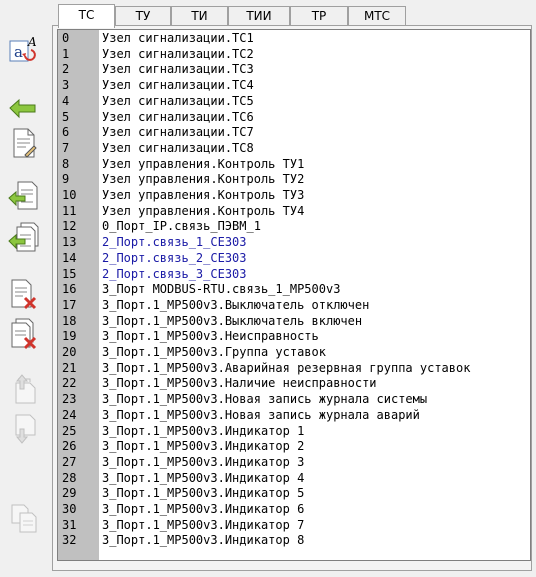 This screenshot has width=536, height=577. I want to click on row-index: 15, so click(69, 273).